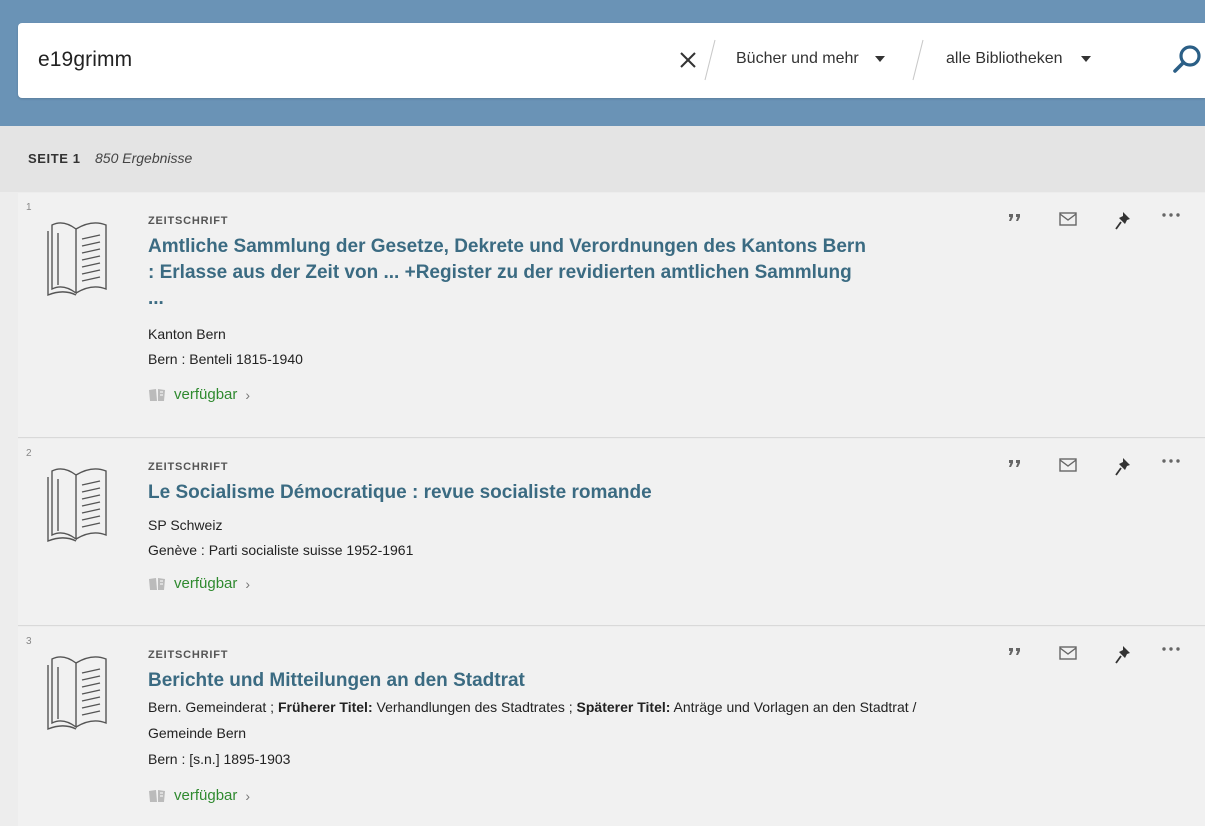 This screenshot has width=1205, height=826. Describe the element at coordinates (144, 158) in the screenshot. I see `results-count: 850 Ergebnisse` at that location.